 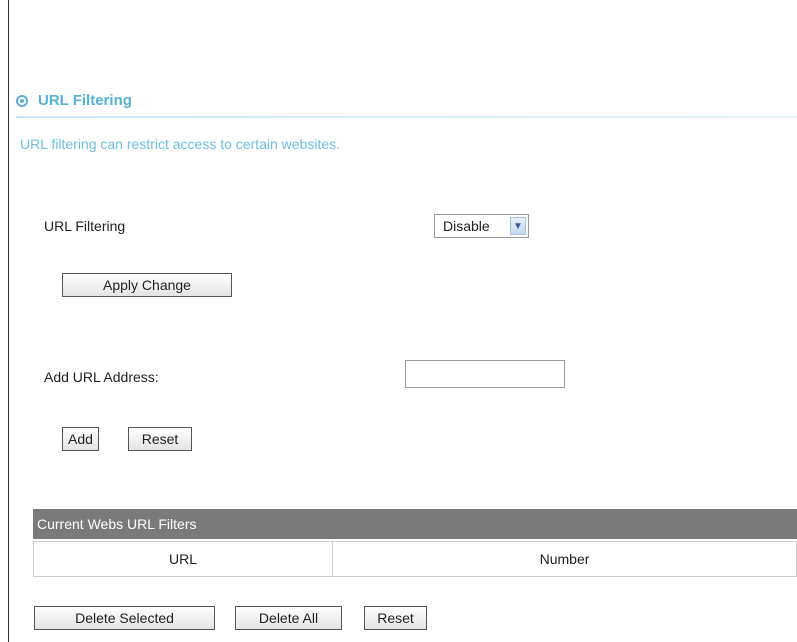 I want to click on frame-border, so click(x=8, y=321).